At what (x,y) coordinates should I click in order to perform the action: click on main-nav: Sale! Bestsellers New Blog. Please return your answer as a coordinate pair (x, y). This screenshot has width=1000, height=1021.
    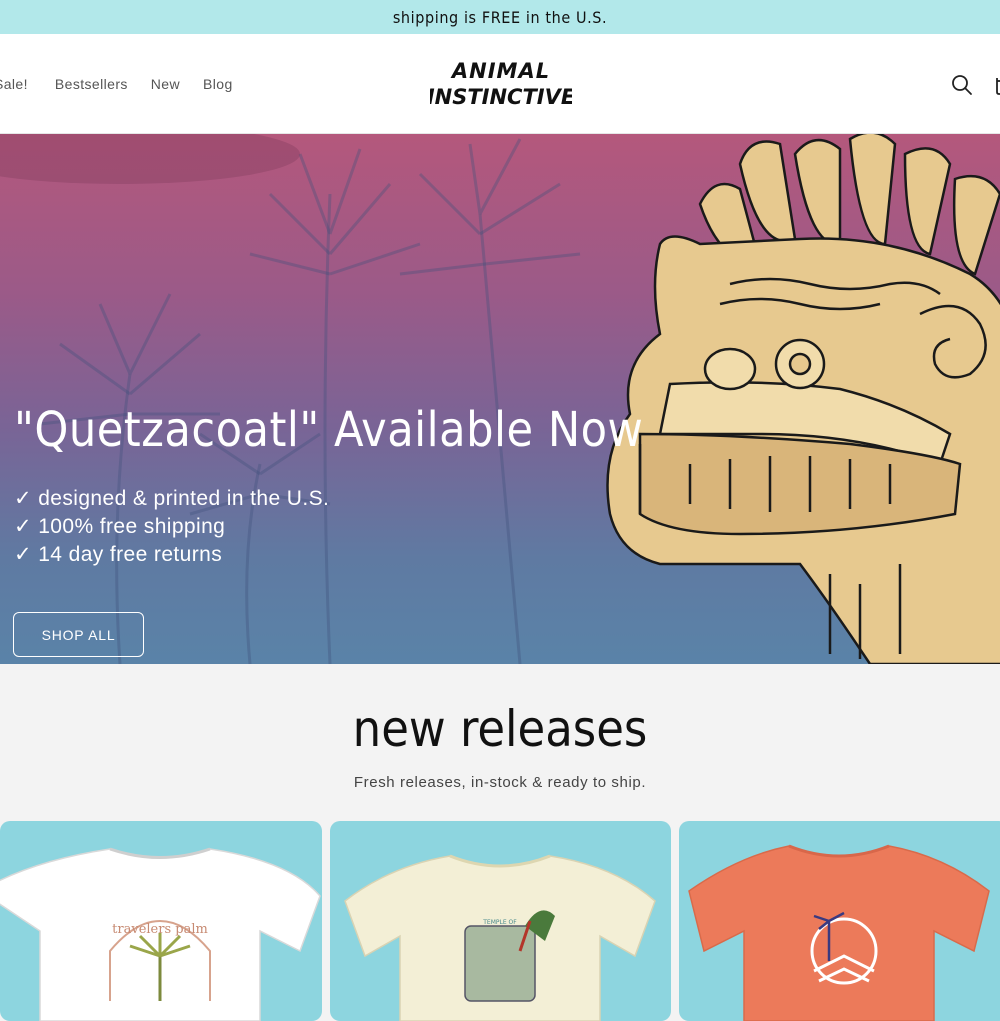
    Looking at the image, I should click on (128, 84).